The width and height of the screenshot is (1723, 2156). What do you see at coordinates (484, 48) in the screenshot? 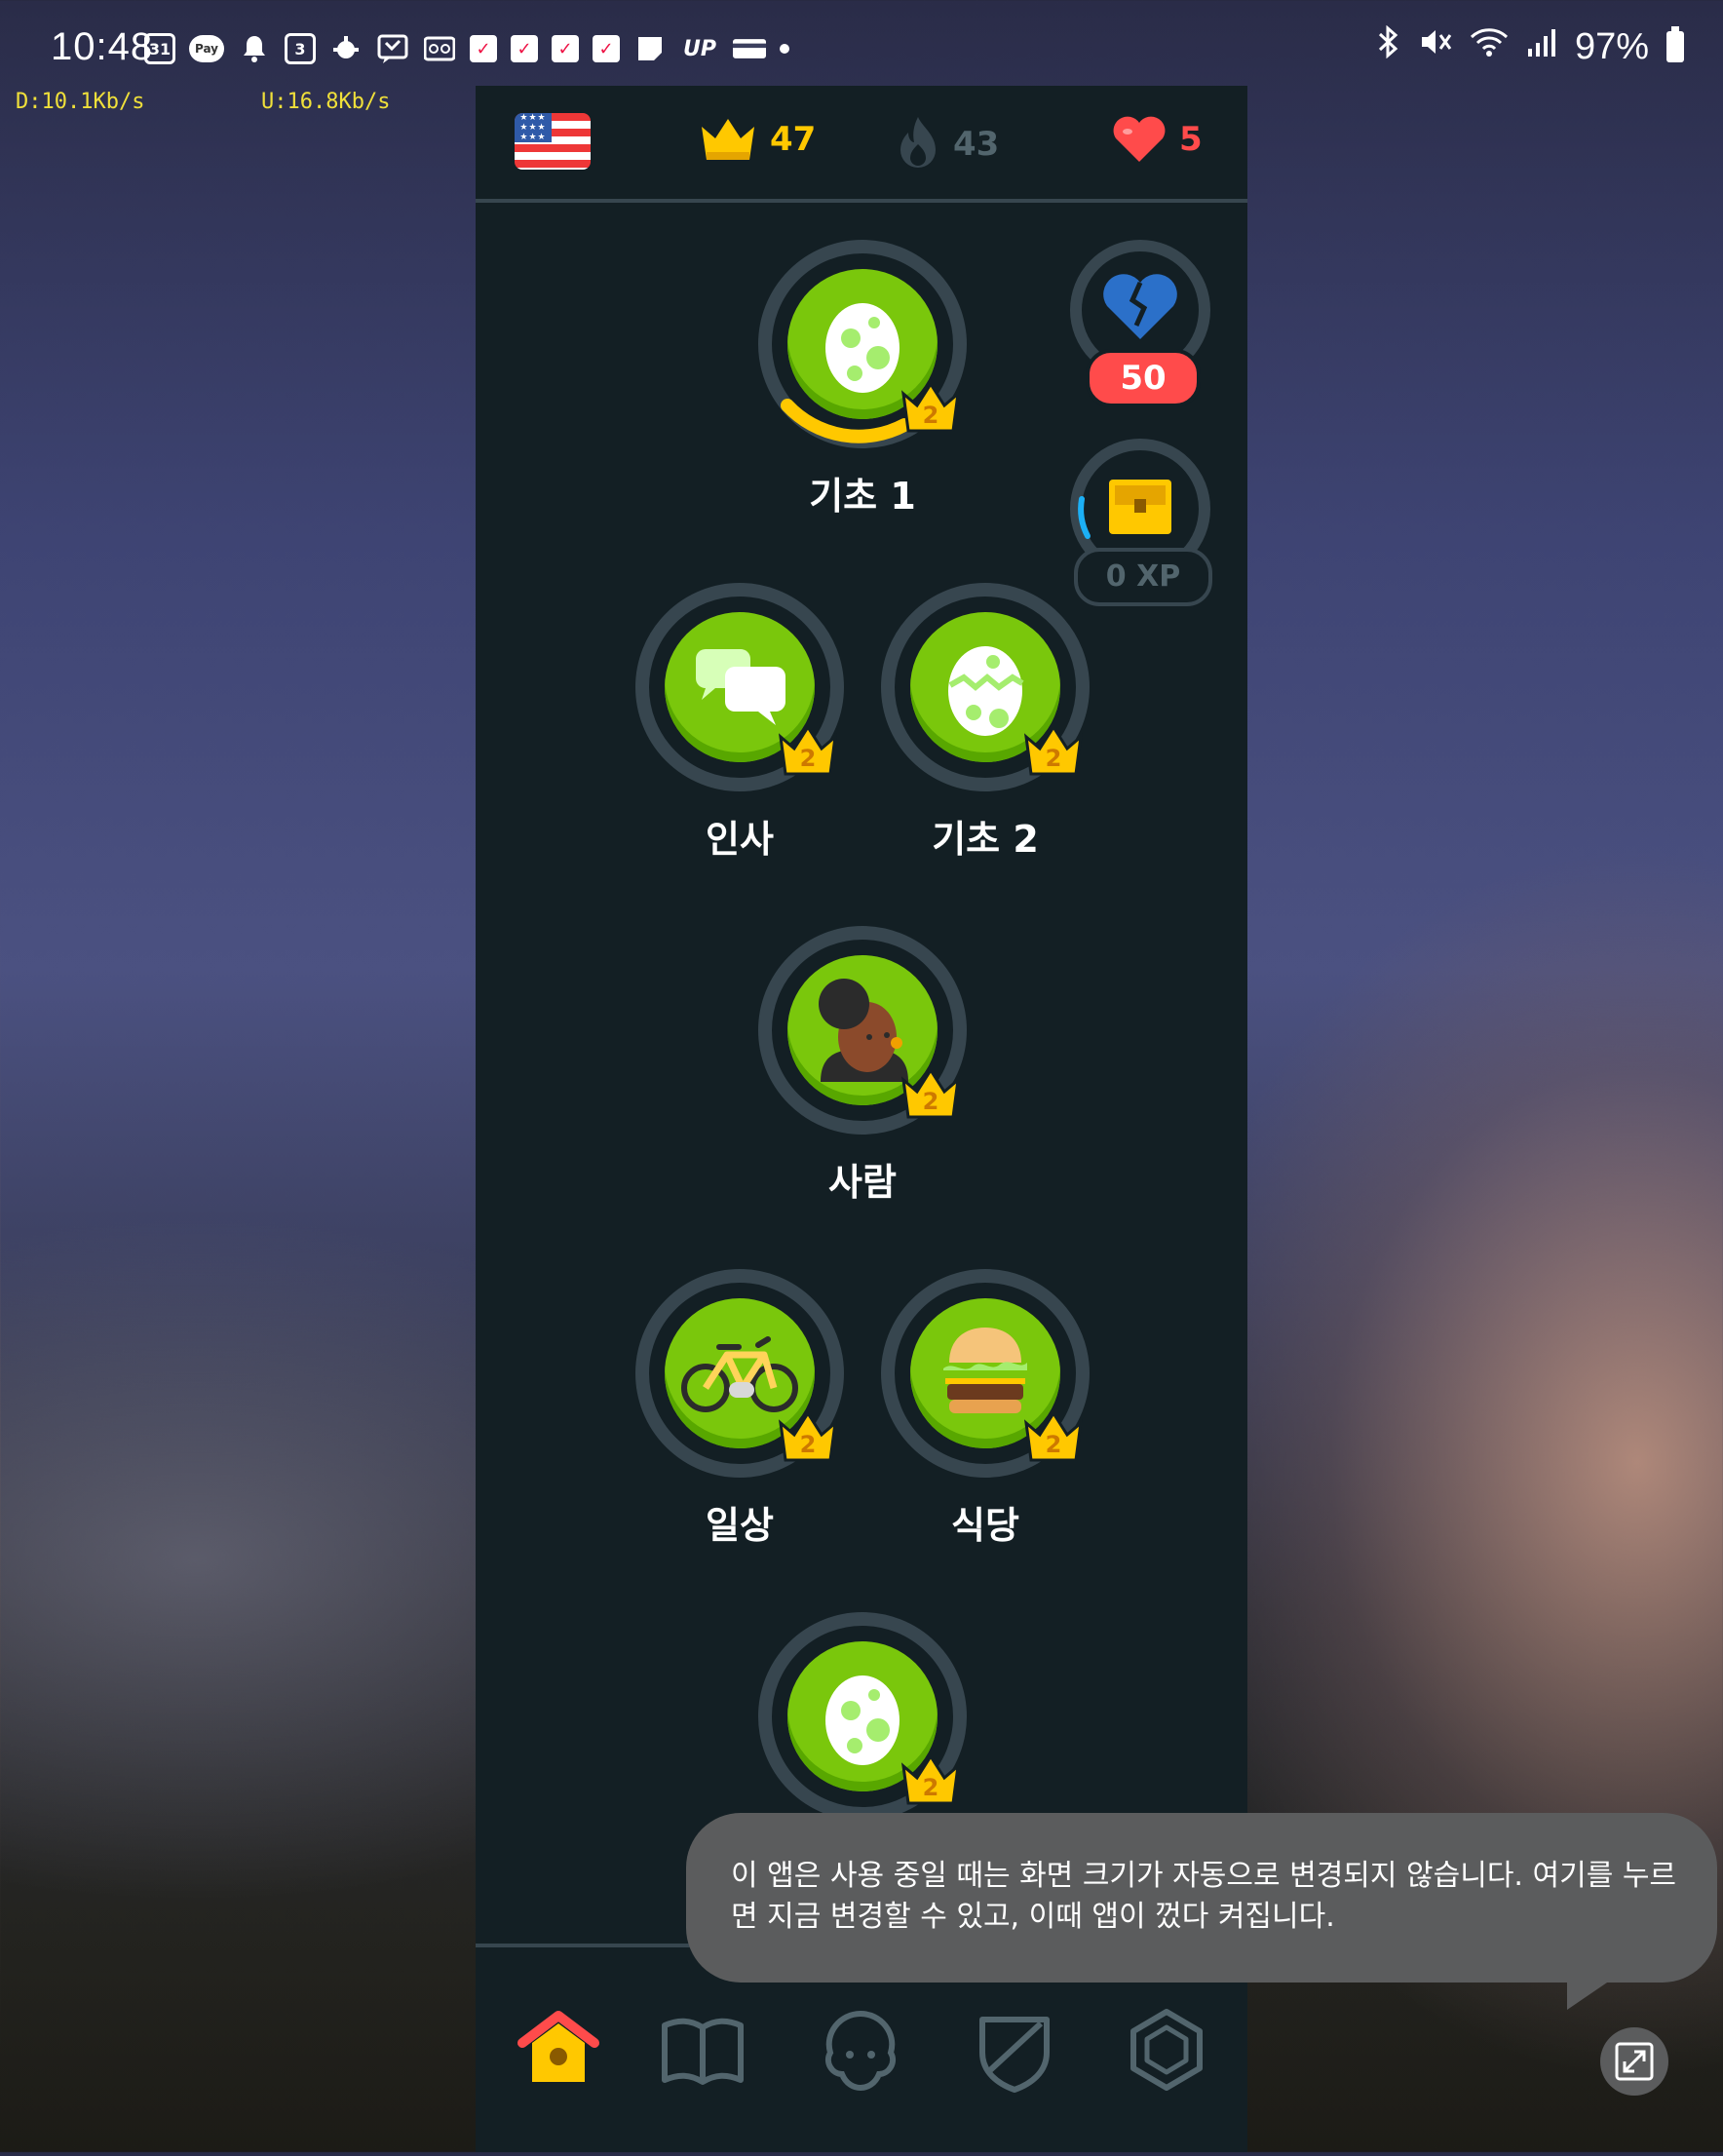
I see `task-icon-1: ✓` at bounding box center [484, 48].